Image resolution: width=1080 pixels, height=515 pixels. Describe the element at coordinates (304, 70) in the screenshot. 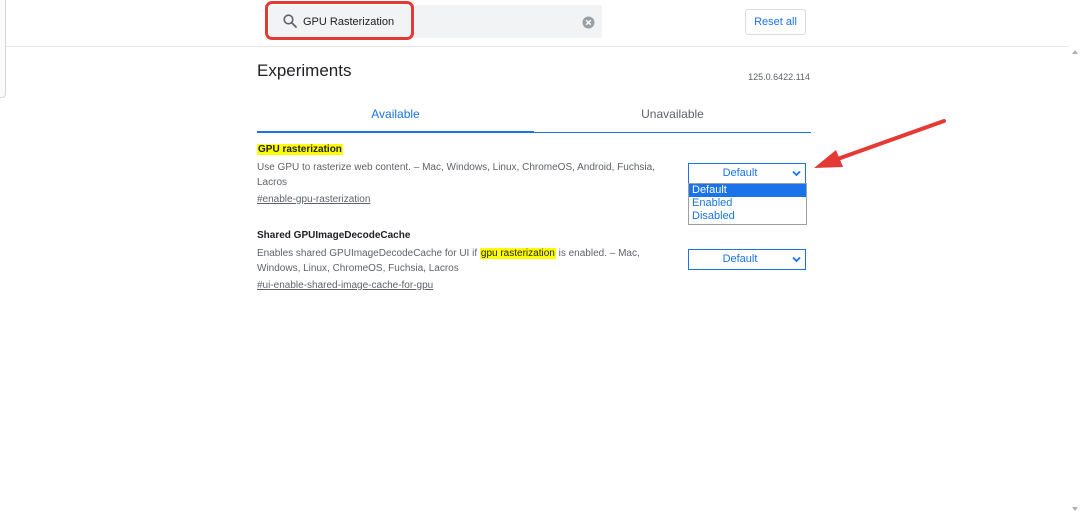

I see `page-title: Experiments` at that location.